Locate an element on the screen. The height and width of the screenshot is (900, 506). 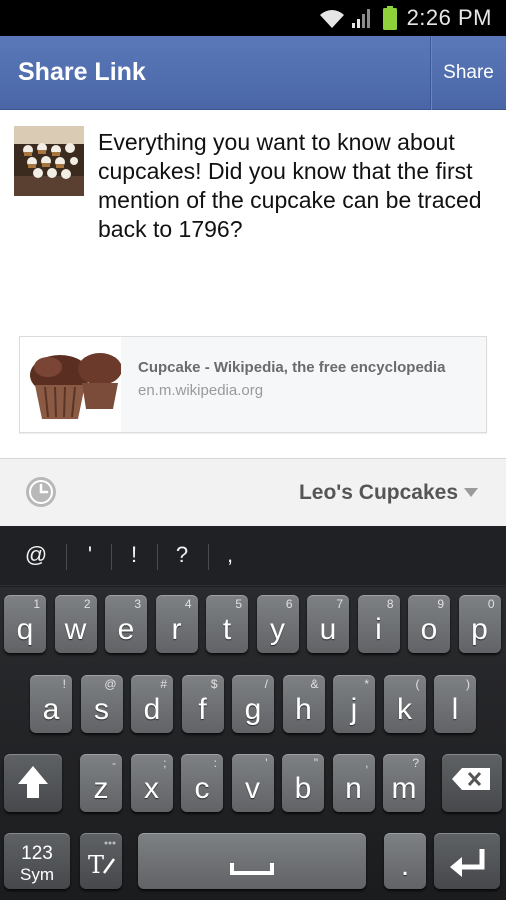
key-h: & h is located at coordinates (303, 704).